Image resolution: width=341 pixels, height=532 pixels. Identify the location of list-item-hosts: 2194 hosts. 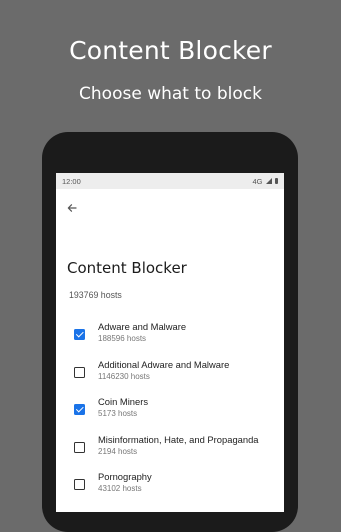
(118, 451).